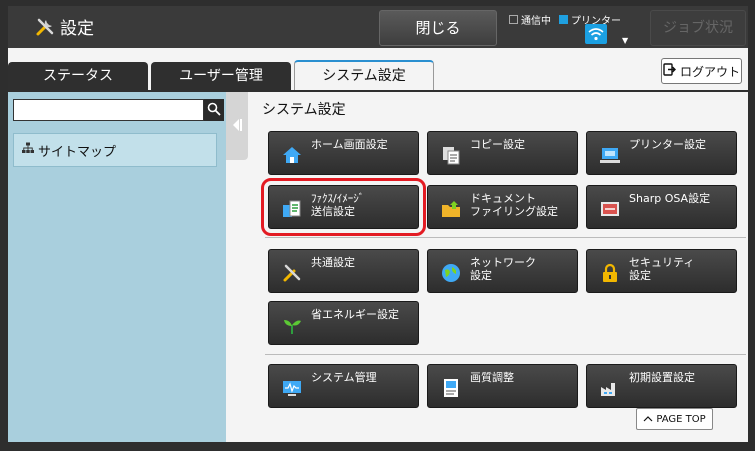 This screenshot has height=451, width=755. I want to click on fax-image-send-settings-button: ﾌｧｸｽ/ｲﾒｰｼﾞ 送信設定, so click(343, 207).